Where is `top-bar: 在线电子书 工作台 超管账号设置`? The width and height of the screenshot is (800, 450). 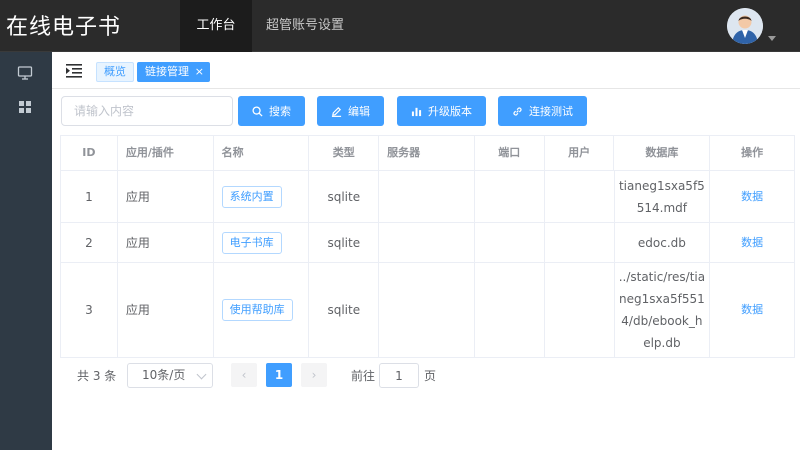
top-bar: 在线电子书 工作台 超管账号设置 is located at coordinates (400, 26).